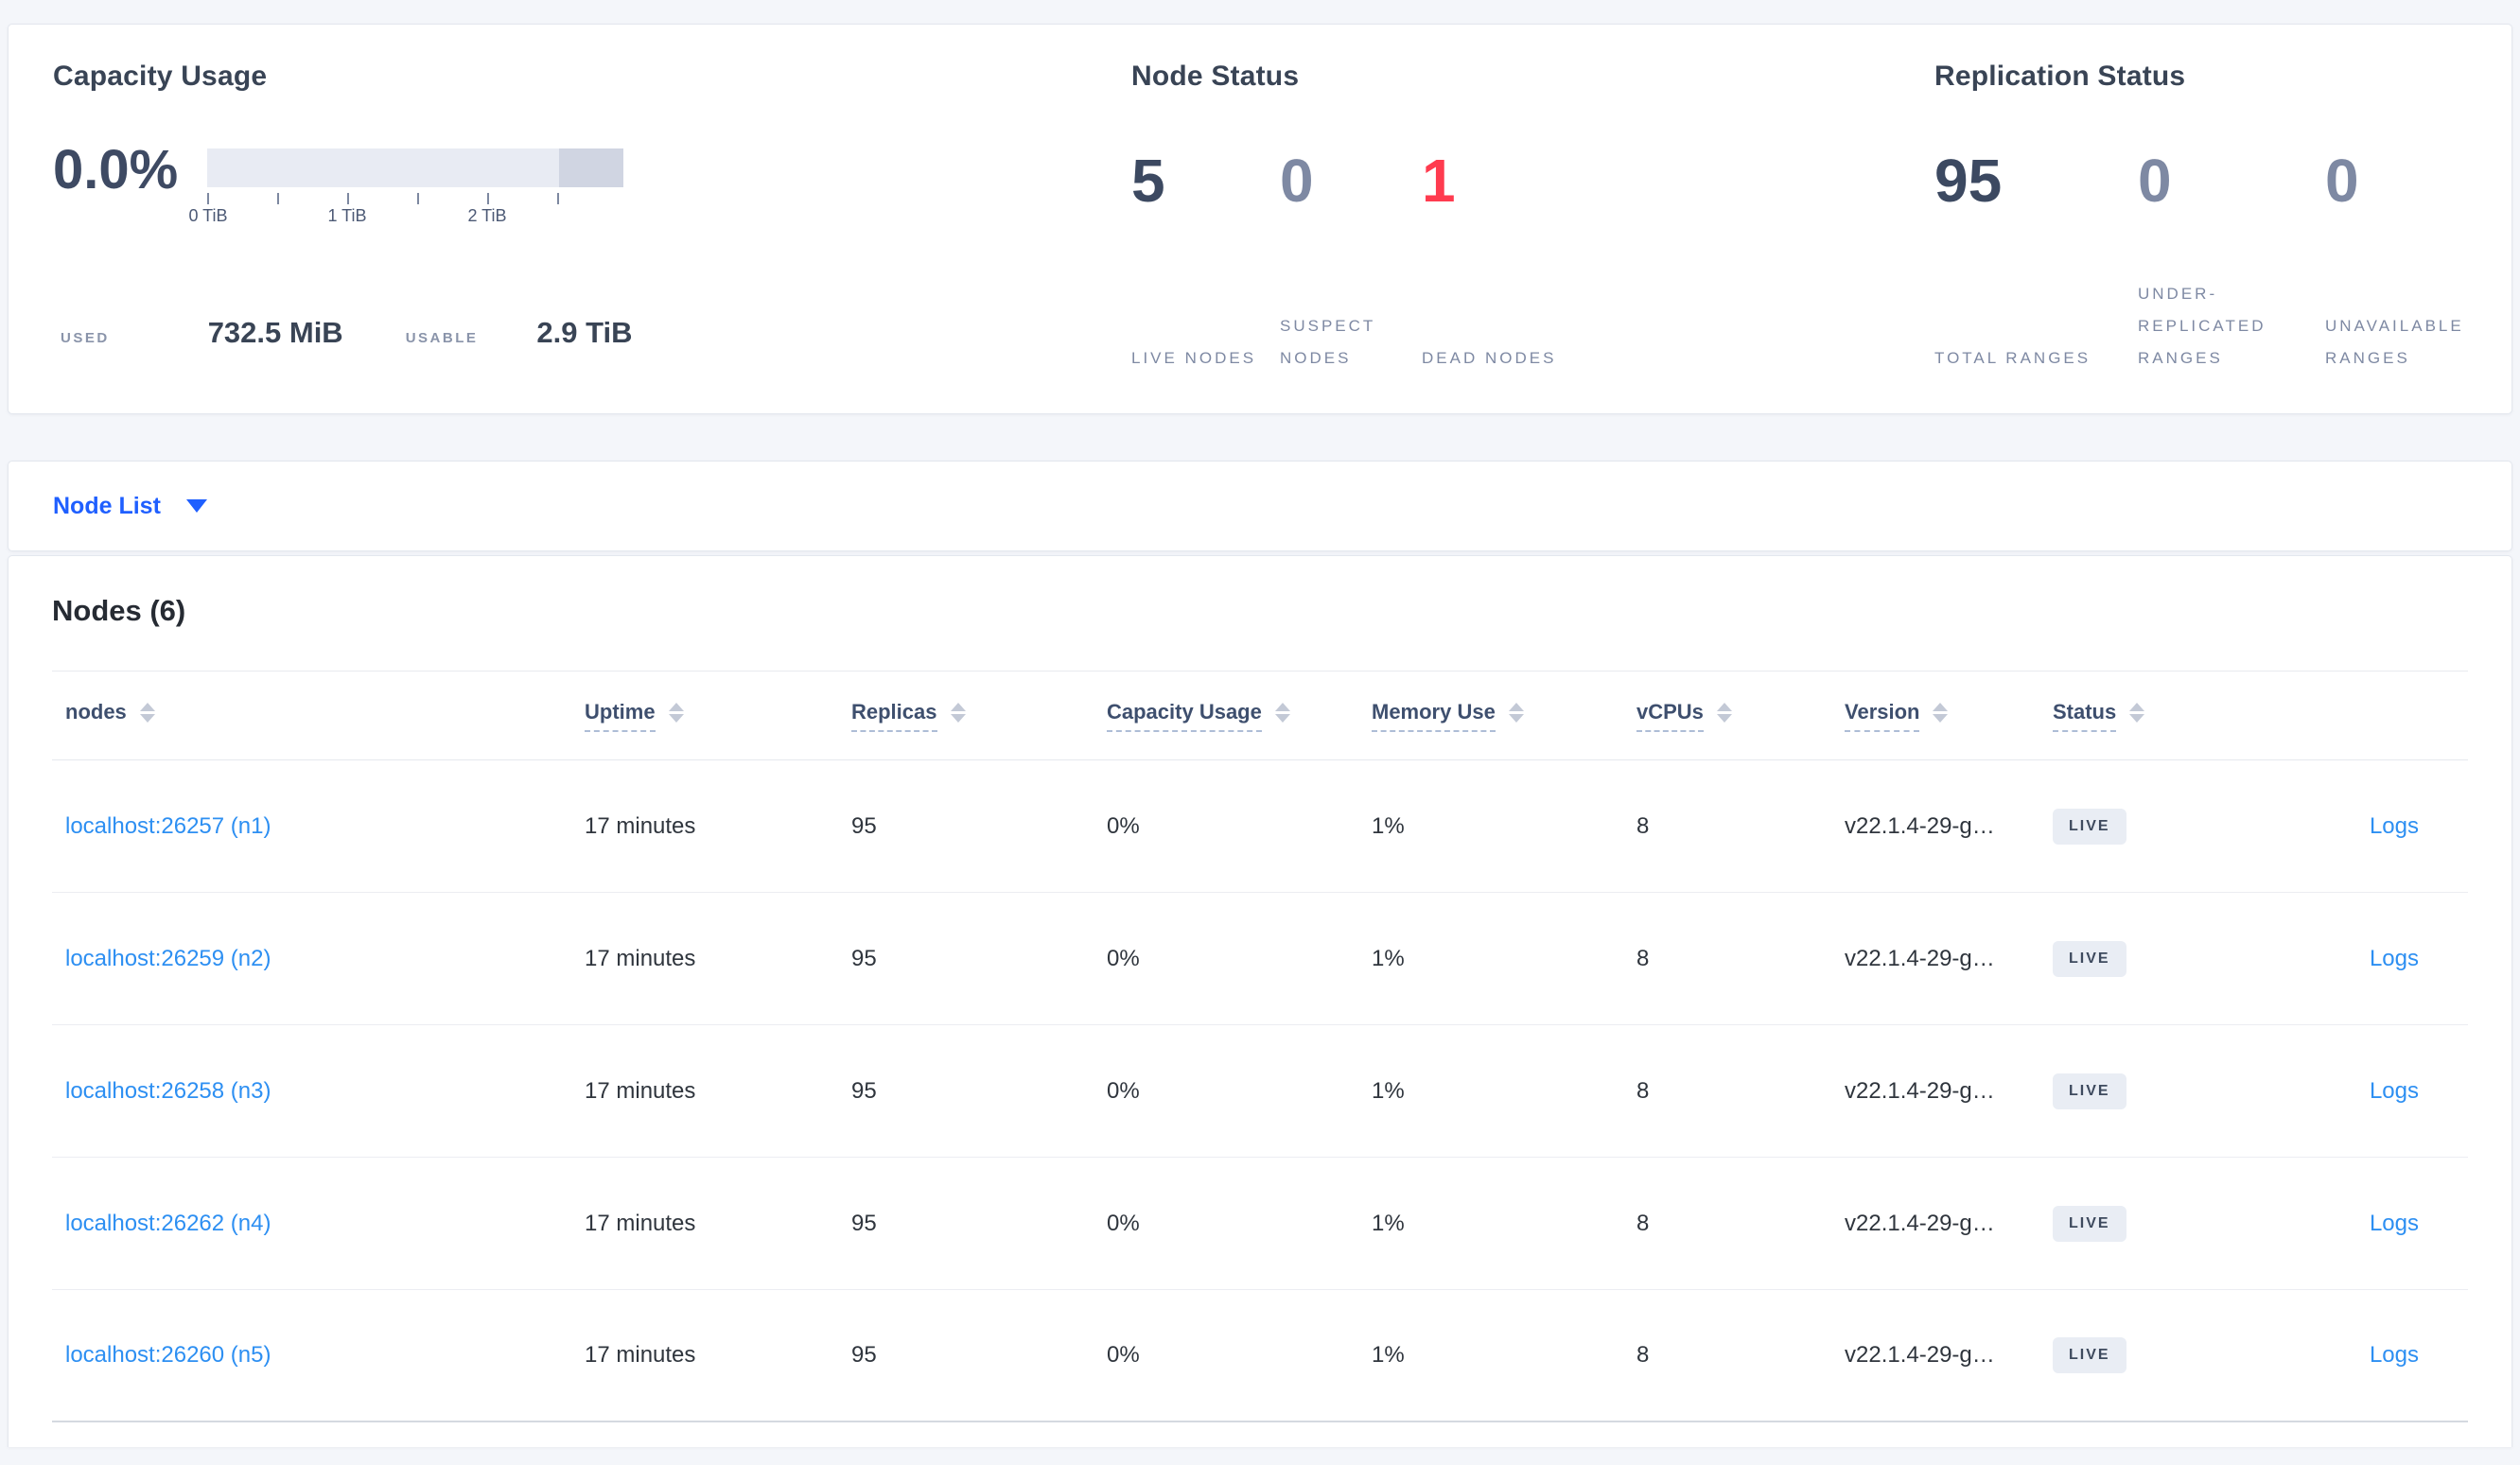  I want to click on column-header-label: vCPUs, so click(1670, 716).